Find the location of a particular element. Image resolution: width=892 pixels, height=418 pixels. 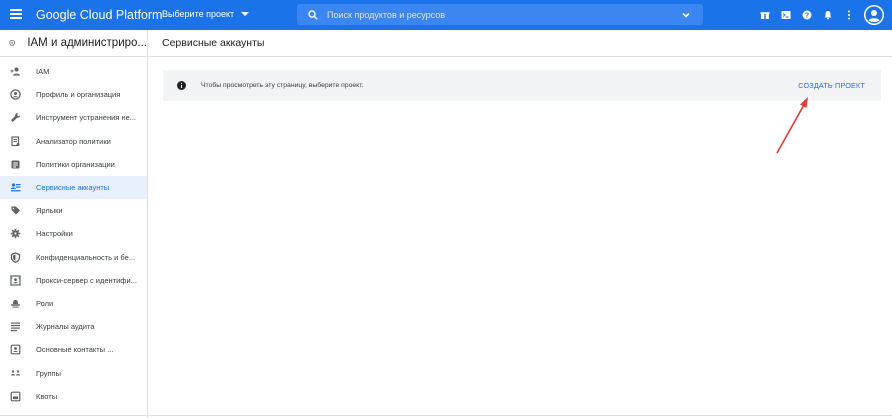

sidebar-item-service-accounts: Сервисные аккаунты is located at coordinates (73, 187).